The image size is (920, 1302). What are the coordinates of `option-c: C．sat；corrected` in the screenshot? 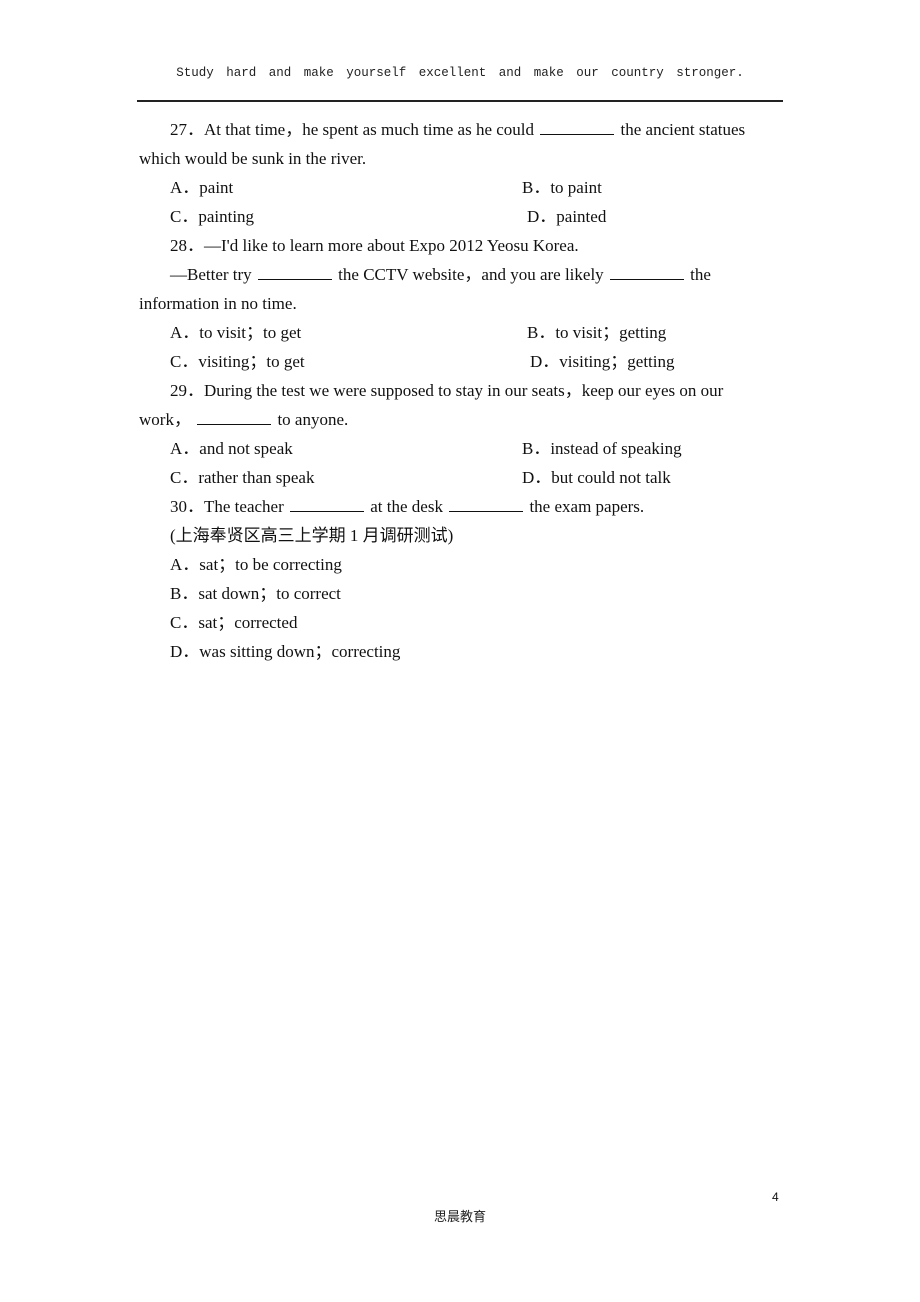 It's located at (234, 622).